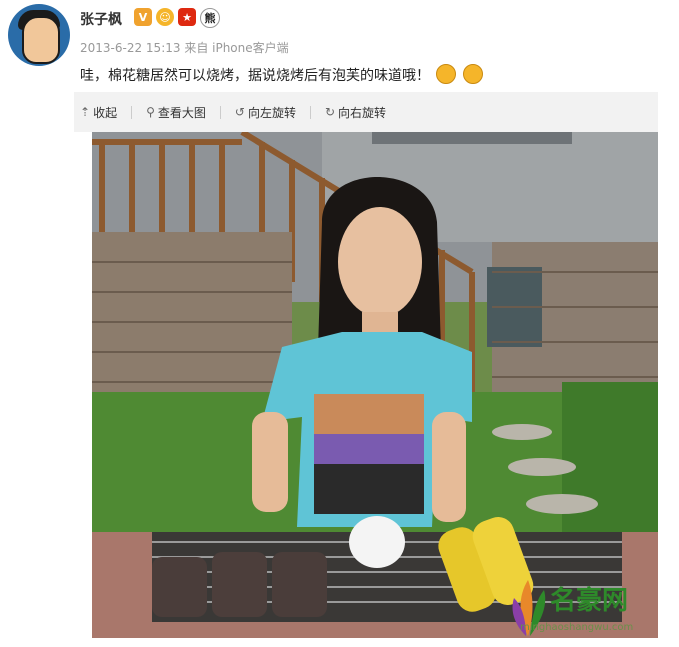 The image size is (679, 647). I want to click on emoji-laugh-icon, so click(446, 74).